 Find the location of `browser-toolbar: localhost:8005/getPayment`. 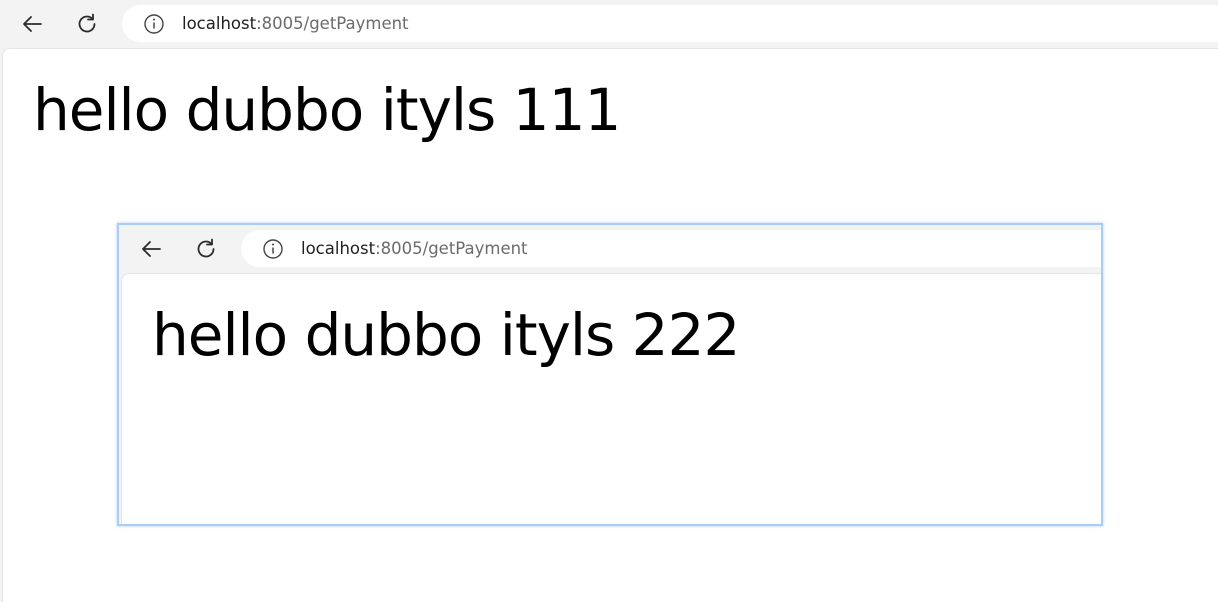

browser-toolbar: localhost:8005/getPayment is located at coordinates (609, 24).